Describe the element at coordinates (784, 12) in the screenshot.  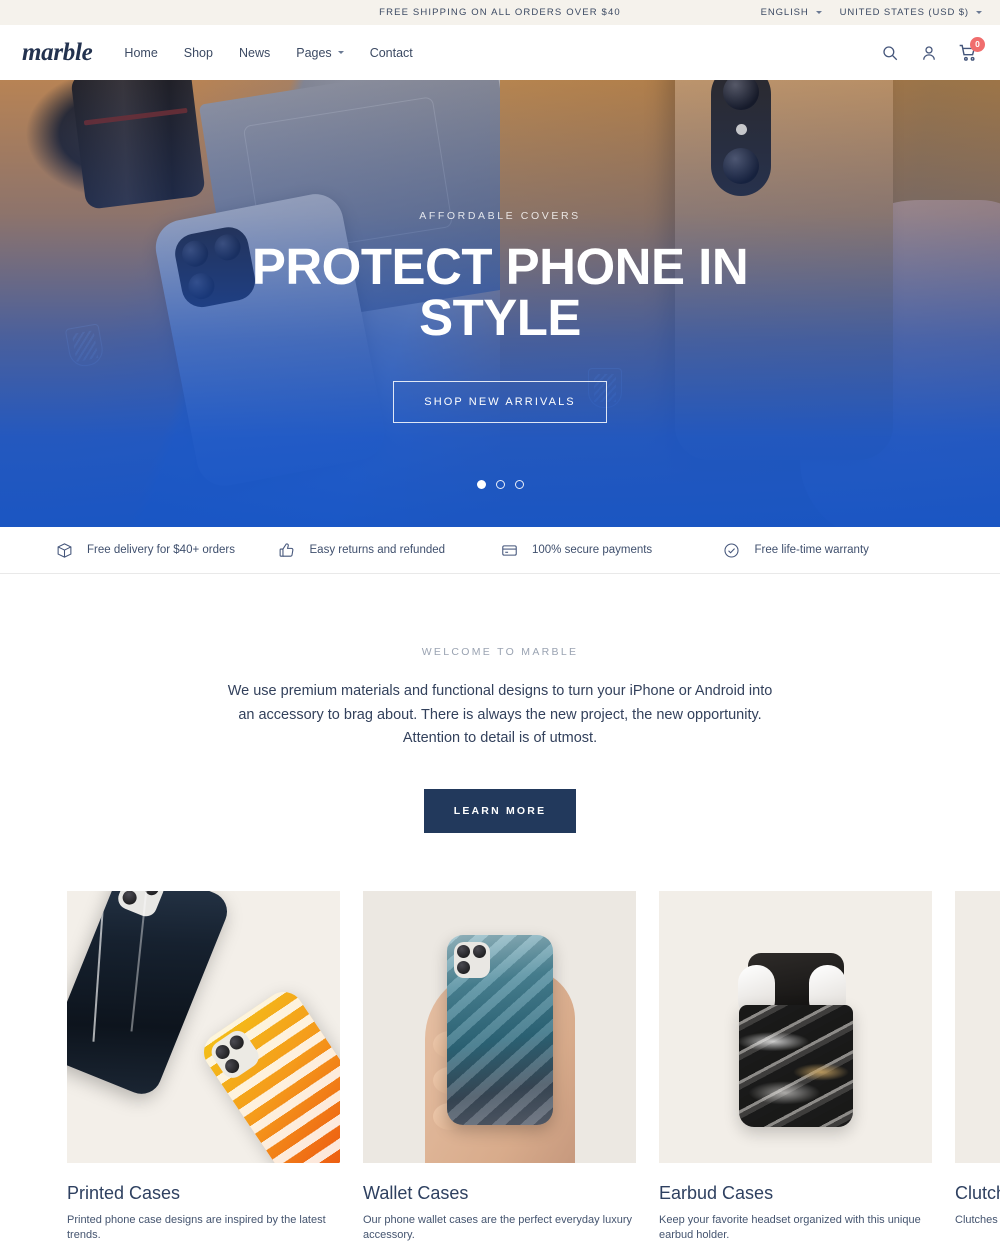
I see `language-selector-label: ENGLISH` at that location.